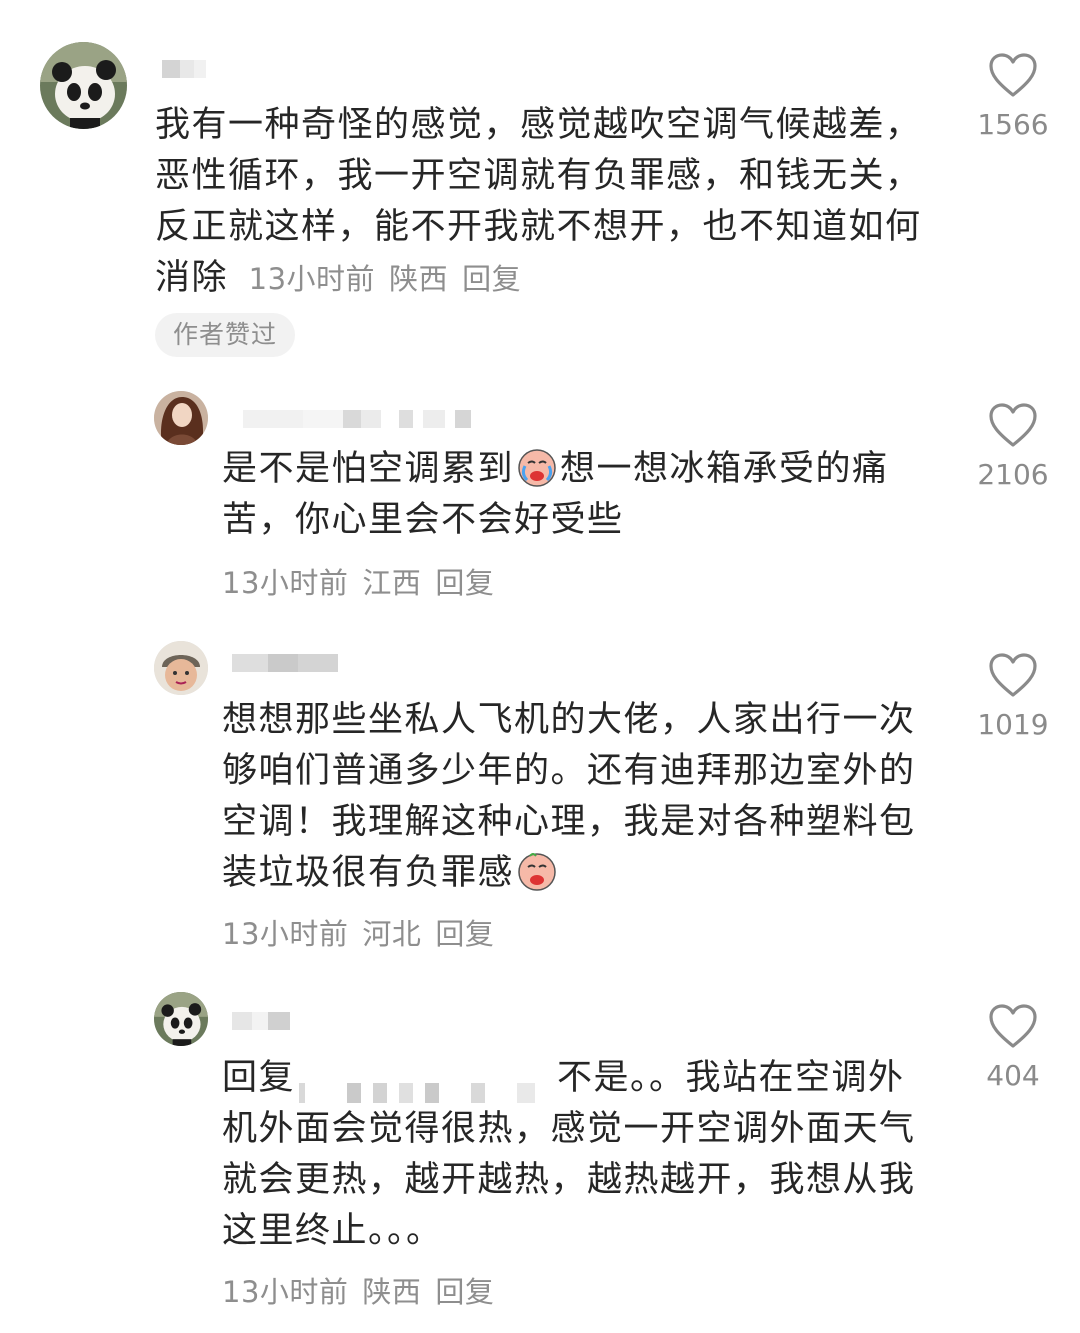  I want to click on like-button: 1566, so click(1013, 96).